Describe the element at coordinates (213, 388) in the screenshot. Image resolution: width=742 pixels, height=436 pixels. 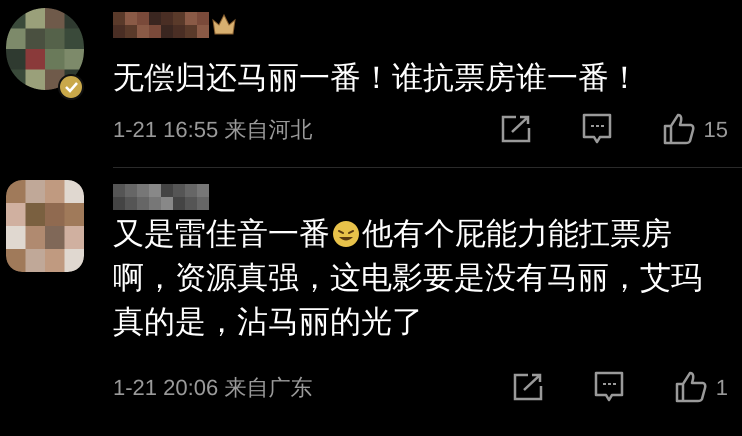
I see `comment-meta: 1-21 20:06 来自广东` at that location.